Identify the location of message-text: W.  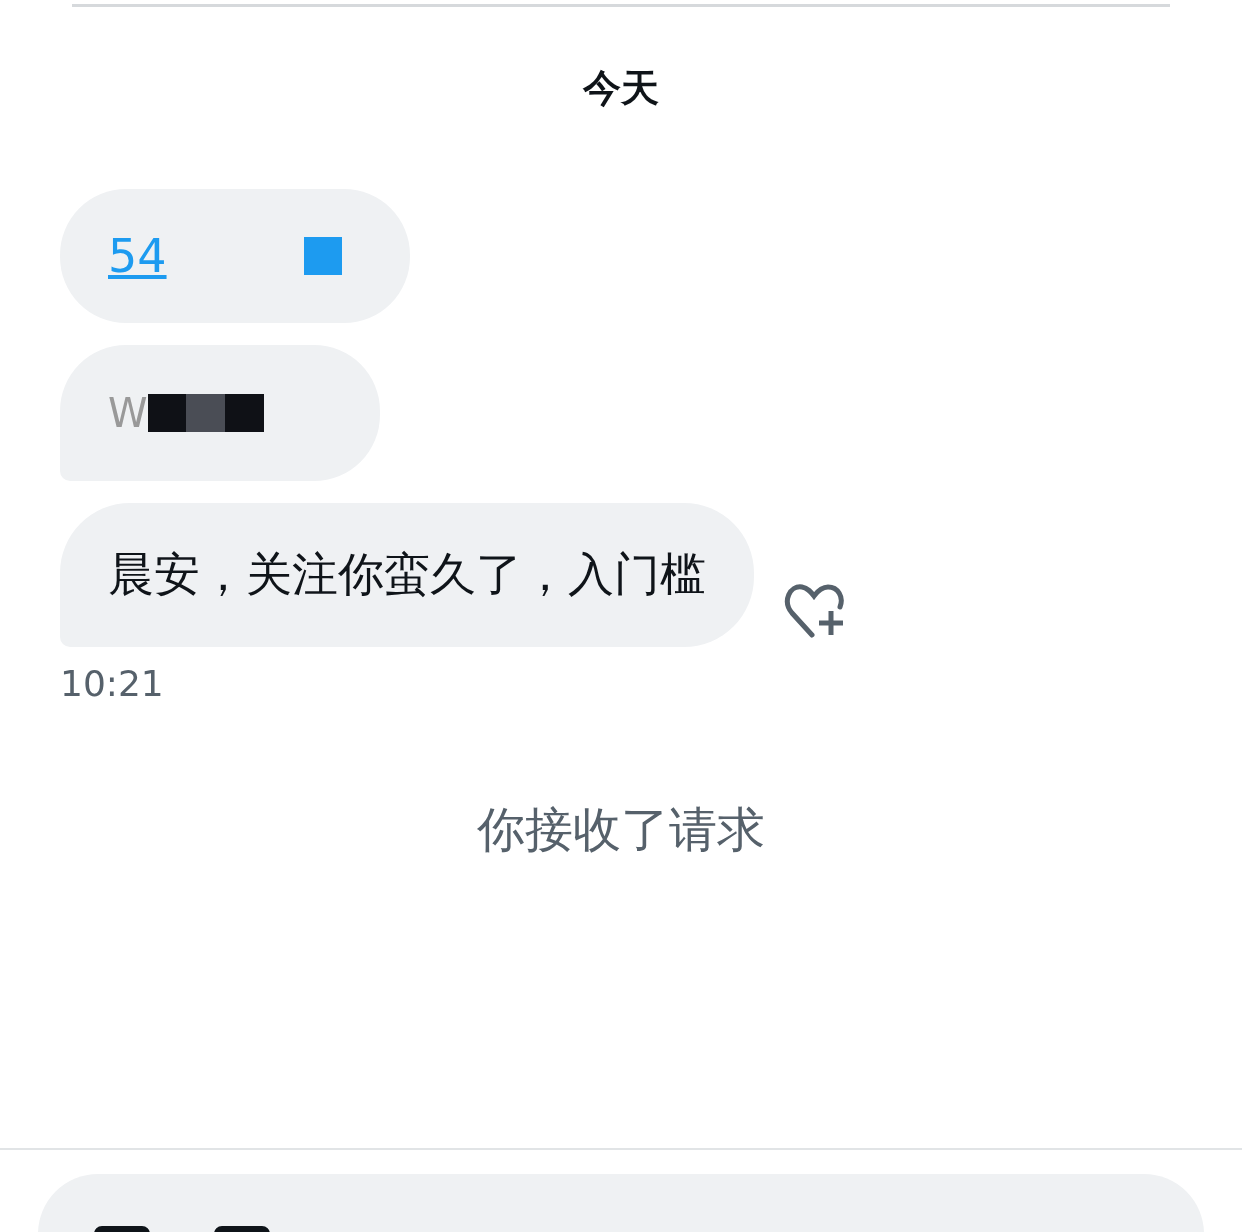
(128, 413).